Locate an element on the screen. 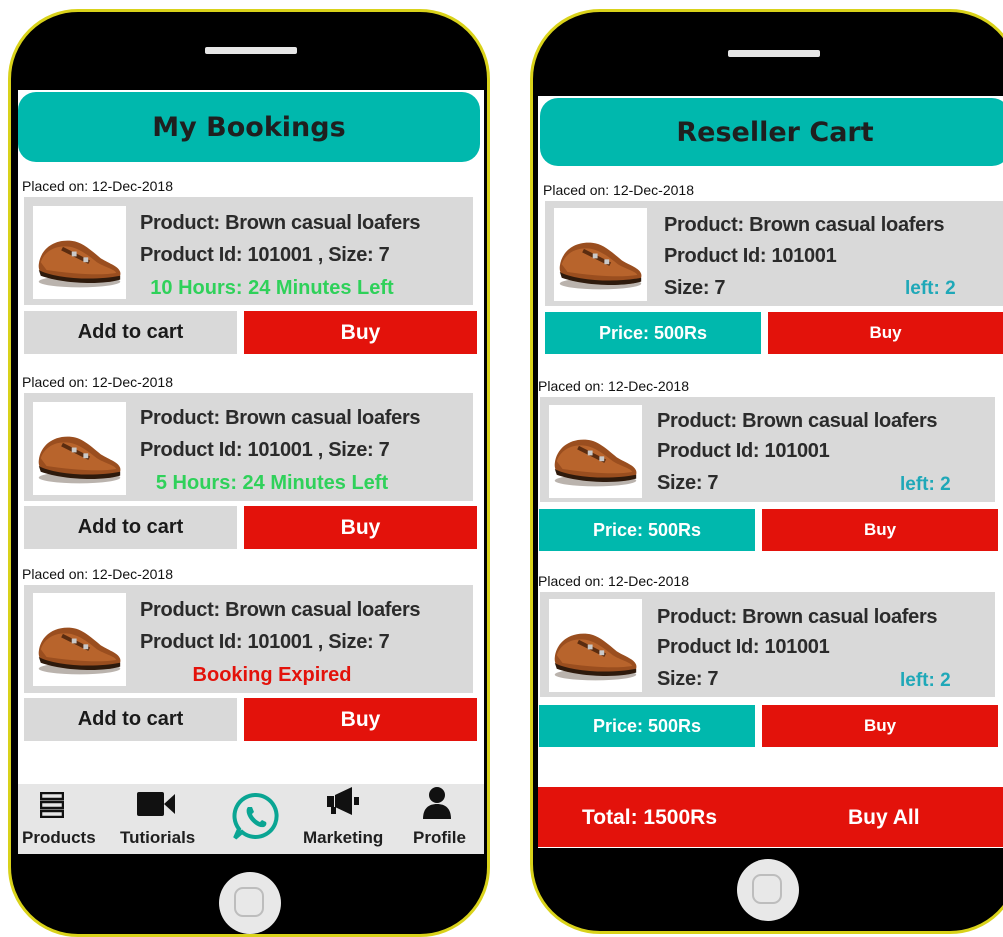 The height and width of the screenshot is (937, 1003). nav-label: Products is located at coordinates (59, 837).